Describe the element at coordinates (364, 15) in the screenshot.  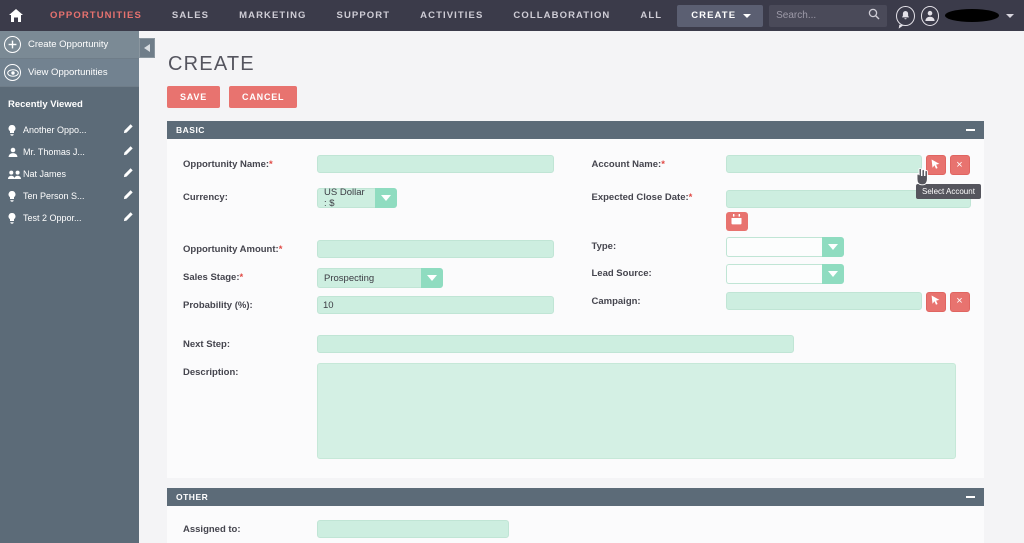
I see `nav-link-support: SUPPORT` at that location.